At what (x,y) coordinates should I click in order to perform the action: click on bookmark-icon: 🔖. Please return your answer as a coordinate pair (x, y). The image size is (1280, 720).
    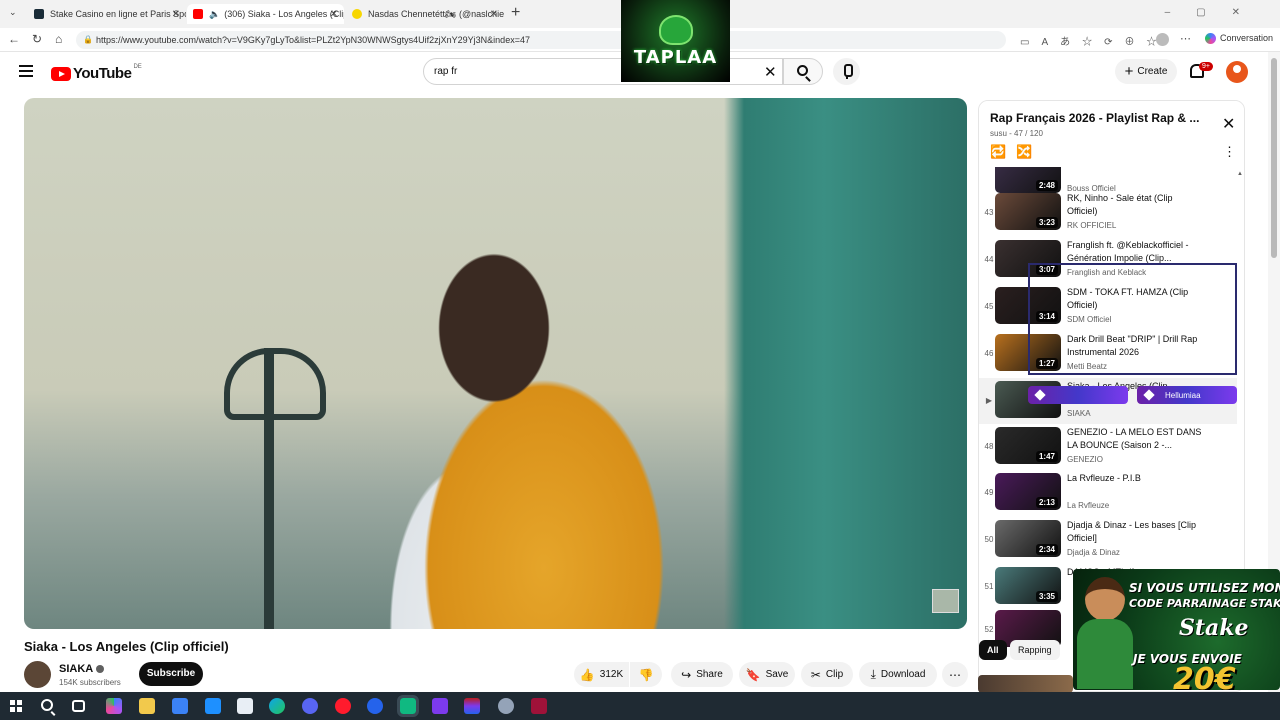
    Looking at the image, I should click on (753, 674).